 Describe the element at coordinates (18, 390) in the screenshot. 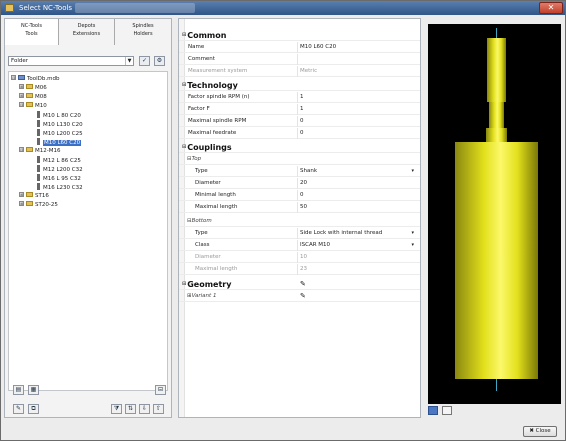

I see `list-view-icon: ▤` at that location.